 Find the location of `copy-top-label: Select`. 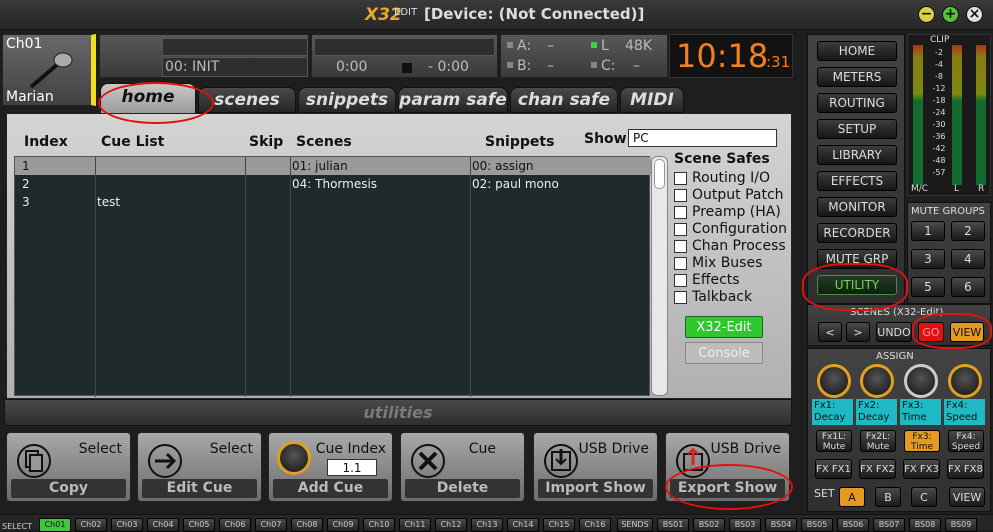

copy-top-label: Select is located at coordinates (100, 449).